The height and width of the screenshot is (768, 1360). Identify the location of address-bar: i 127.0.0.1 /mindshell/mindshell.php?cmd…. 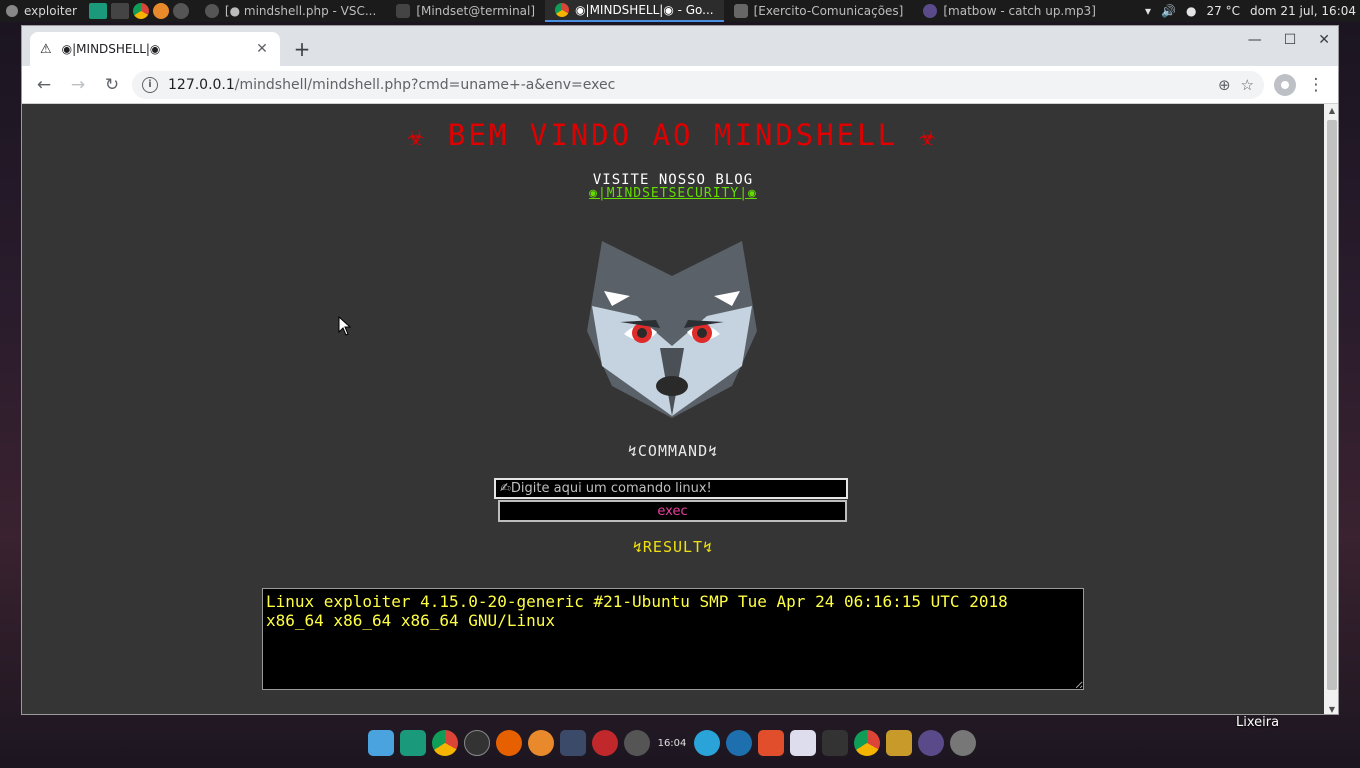
(698, 84).